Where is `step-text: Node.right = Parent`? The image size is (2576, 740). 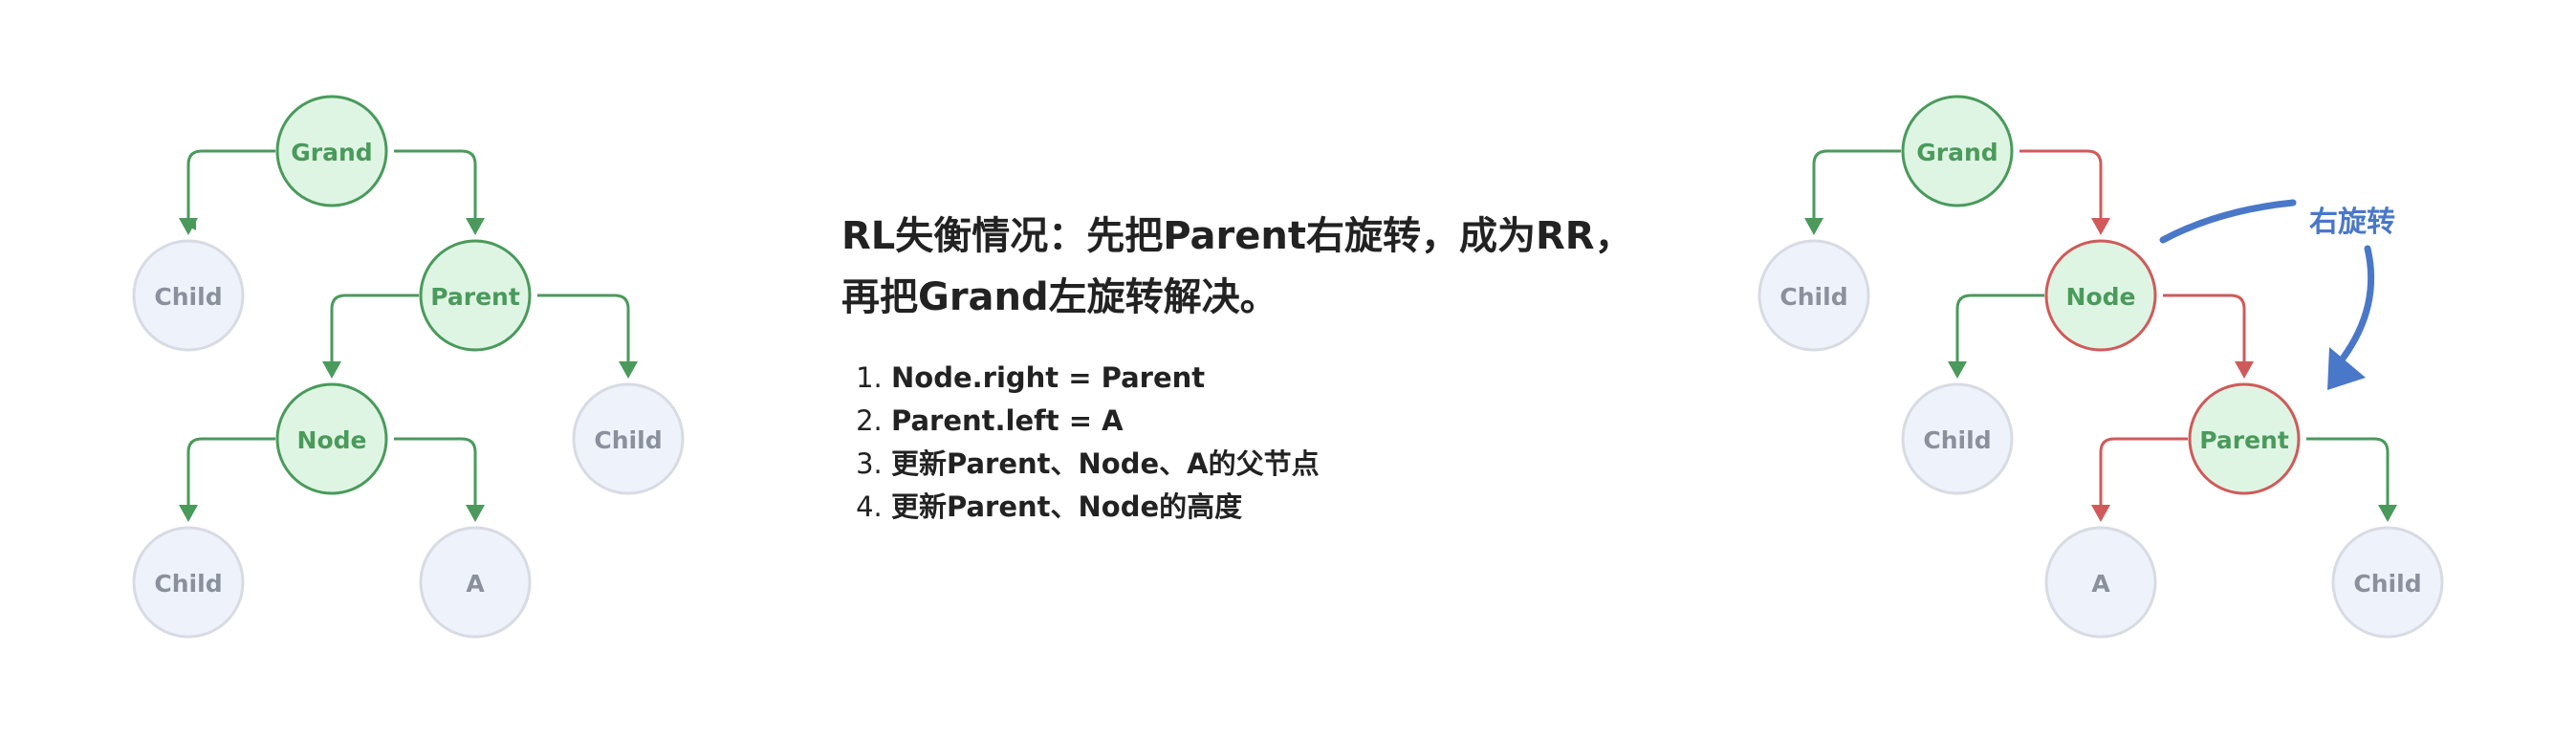
step-text: Node.right = Parent is located at coordinates (1048, 377).